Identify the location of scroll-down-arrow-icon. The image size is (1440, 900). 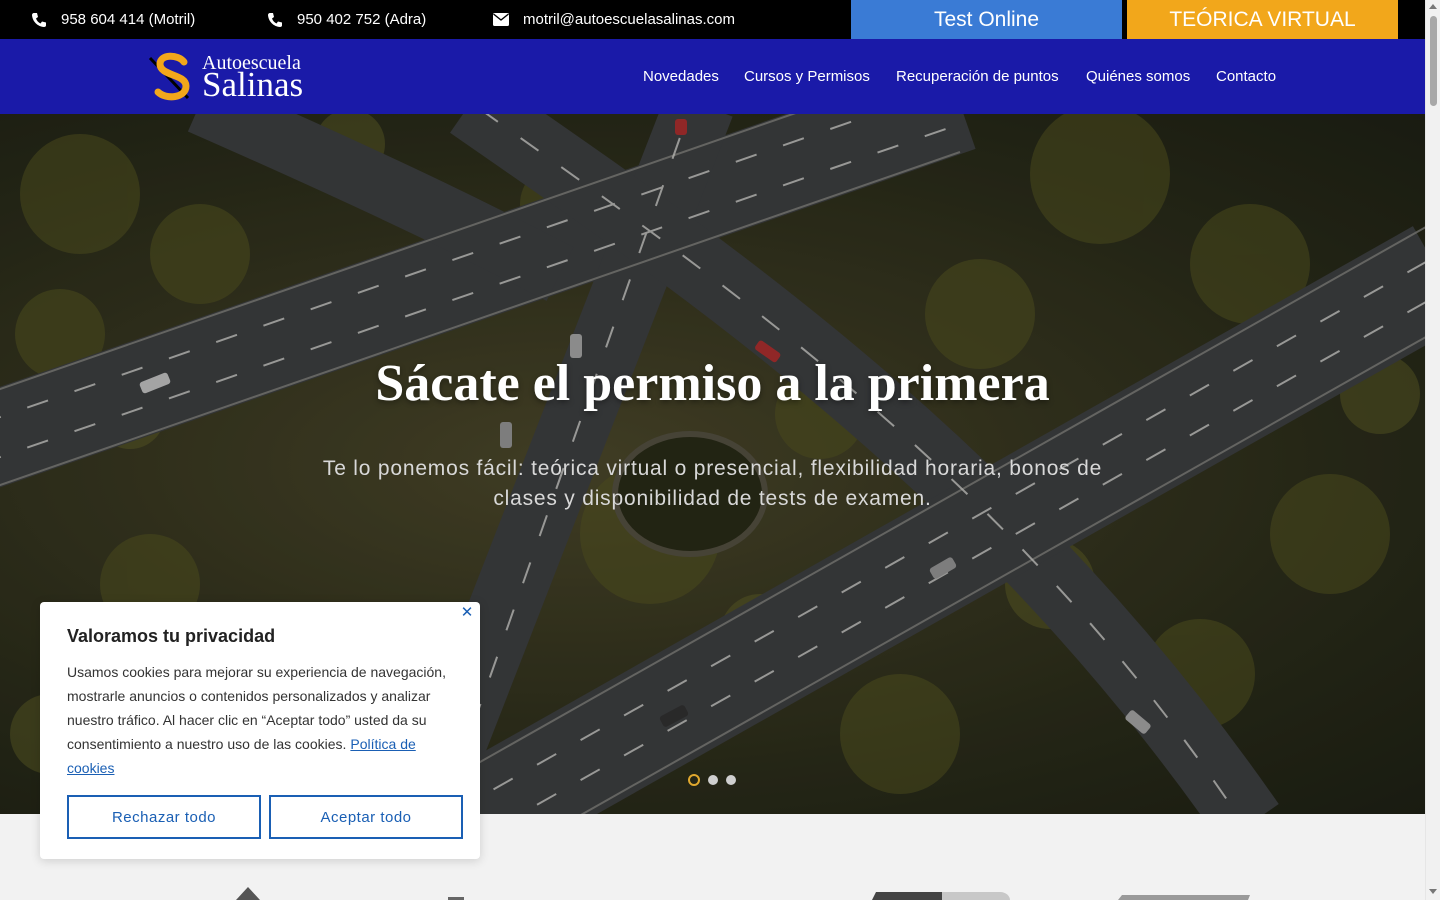
(1433, 891).